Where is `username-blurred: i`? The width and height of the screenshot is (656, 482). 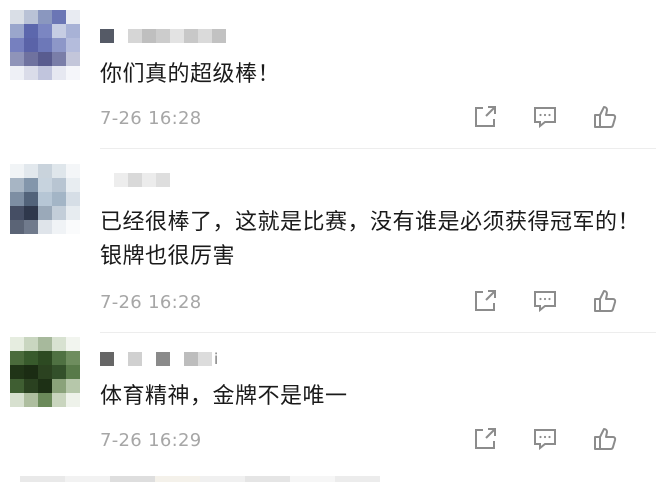
username-blurred: i is located at coordinates (159, 359).